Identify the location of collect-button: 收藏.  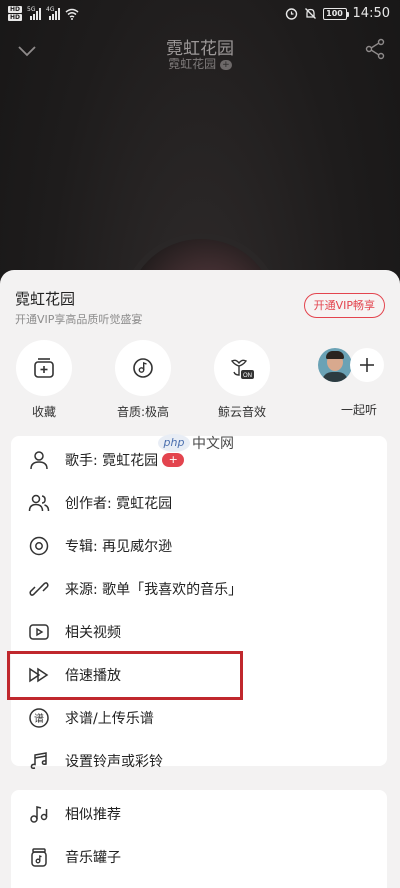
(44, 380).